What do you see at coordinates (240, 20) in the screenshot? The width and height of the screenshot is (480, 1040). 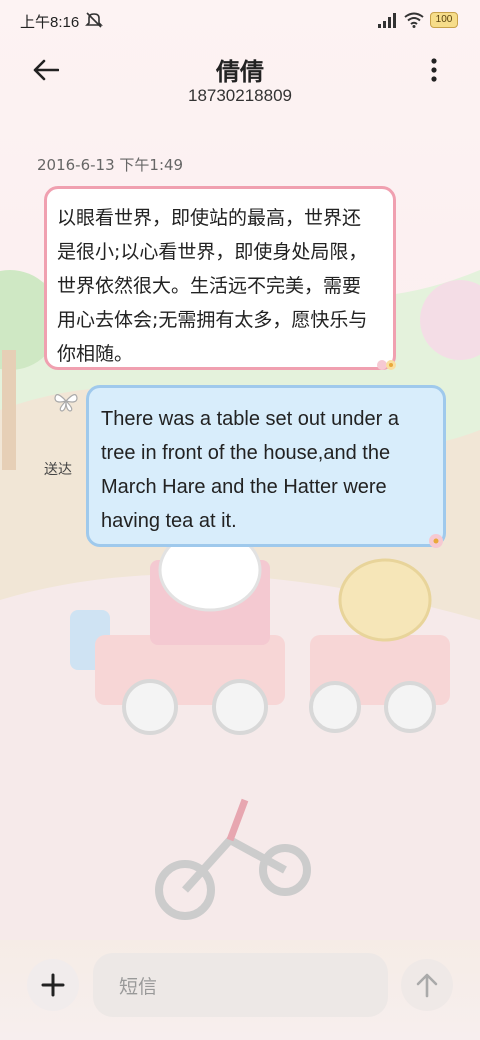 I see `status-bar: 上午8:16 100` at bounding box center [240, 20].